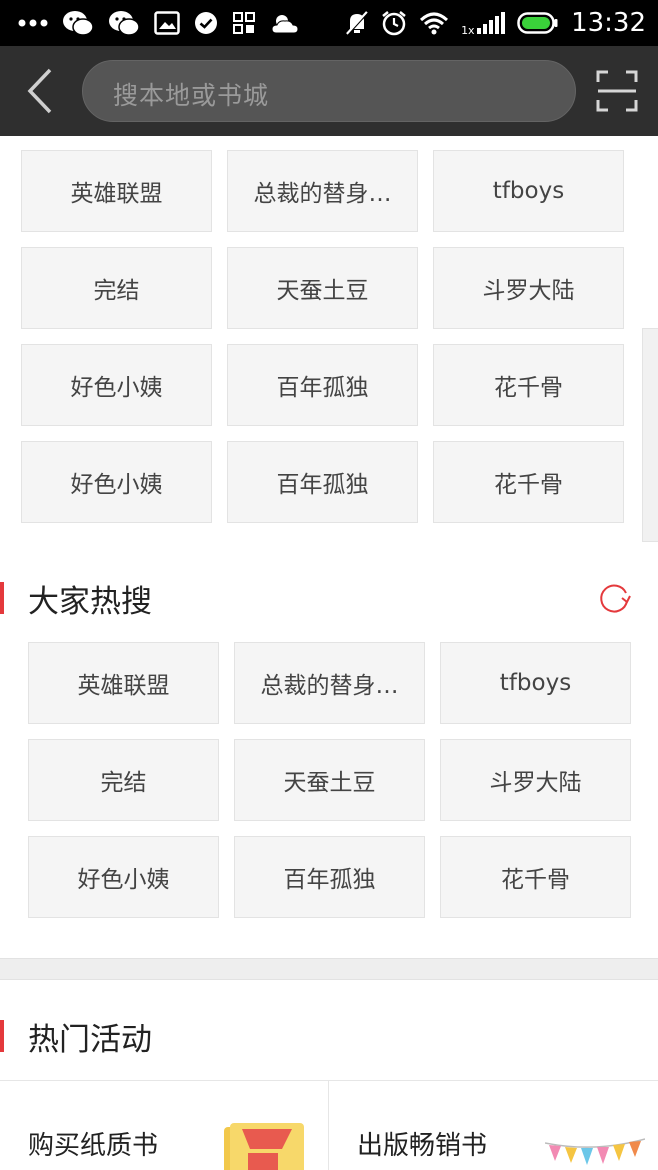  What do you see at coordinates (329, 599) in the screenshot?
I see `hot-search-header: 大家热搜` at bounding box center [329, 599].